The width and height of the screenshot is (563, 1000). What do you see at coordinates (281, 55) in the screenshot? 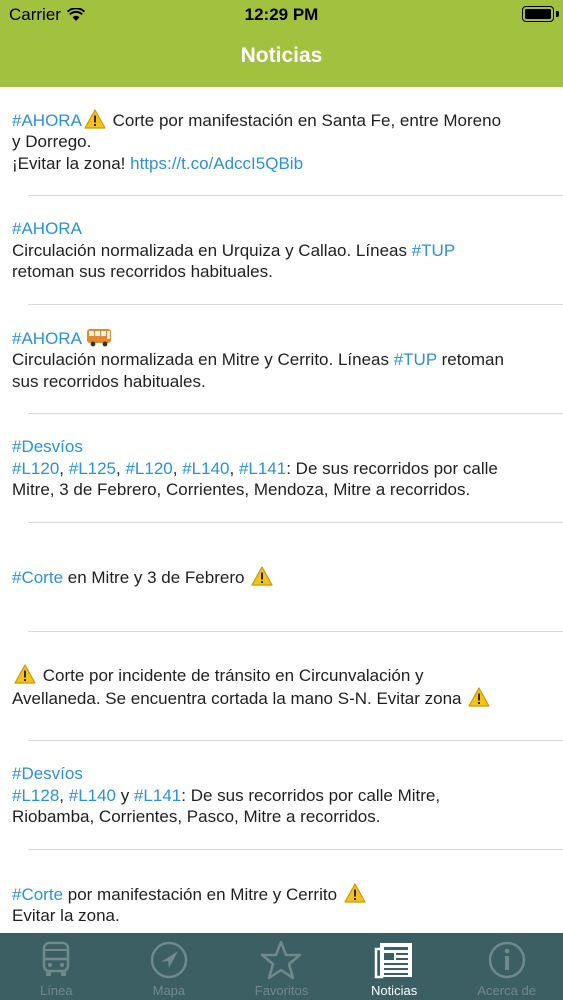
I see `page-title: Noticias` at bounding box center [281, 55].